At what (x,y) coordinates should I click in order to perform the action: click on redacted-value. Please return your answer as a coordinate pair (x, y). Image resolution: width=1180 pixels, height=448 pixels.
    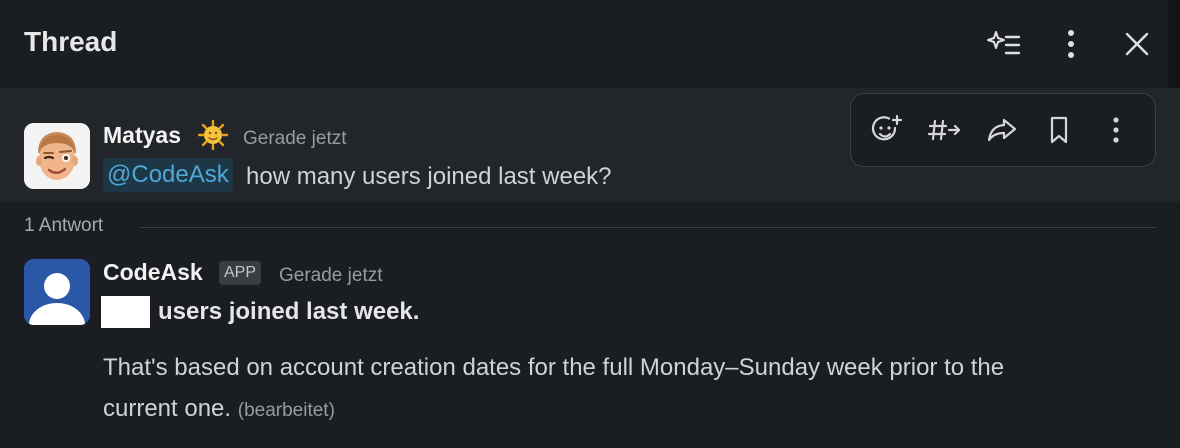
    Looking at the image, I should click on (125, 312).